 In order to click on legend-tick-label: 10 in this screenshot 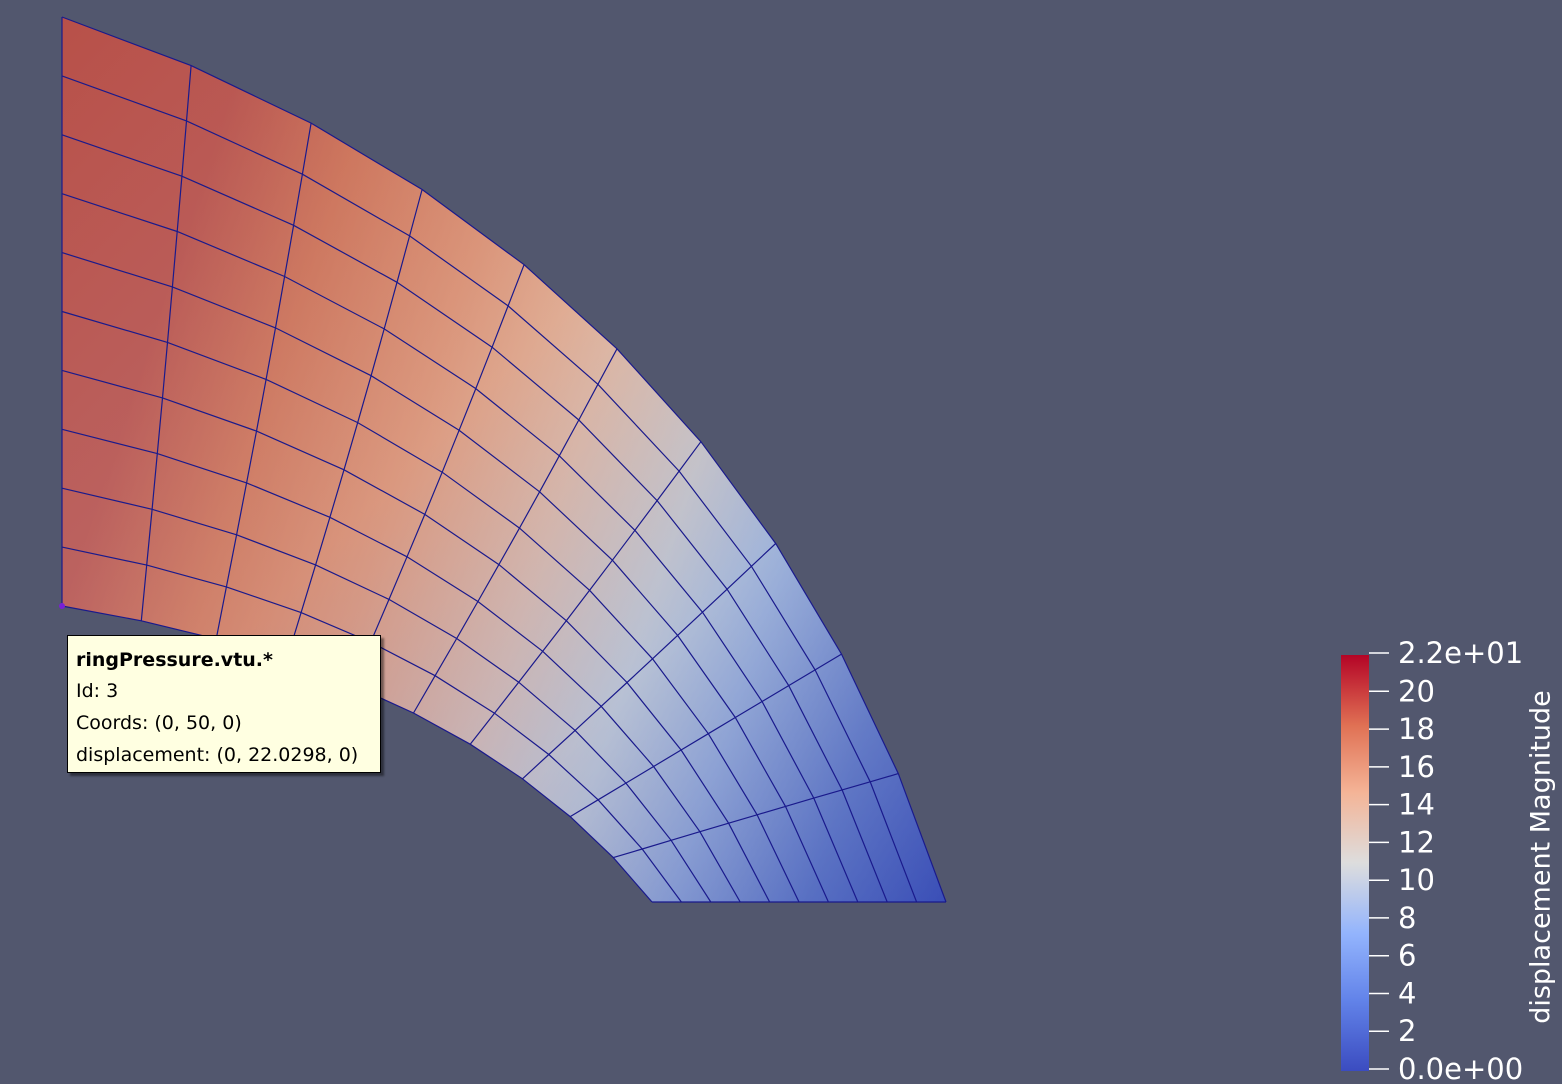, I will do `click(1416, 880)`.